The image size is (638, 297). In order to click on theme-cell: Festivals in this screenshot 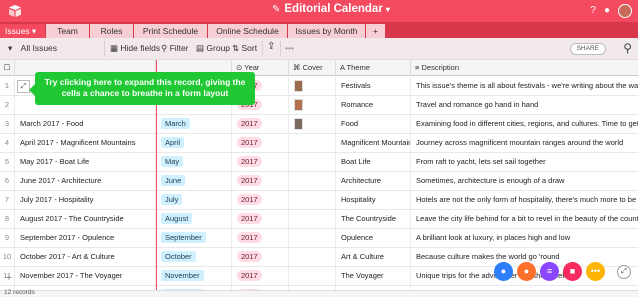, I will do `click(373, 86)`.